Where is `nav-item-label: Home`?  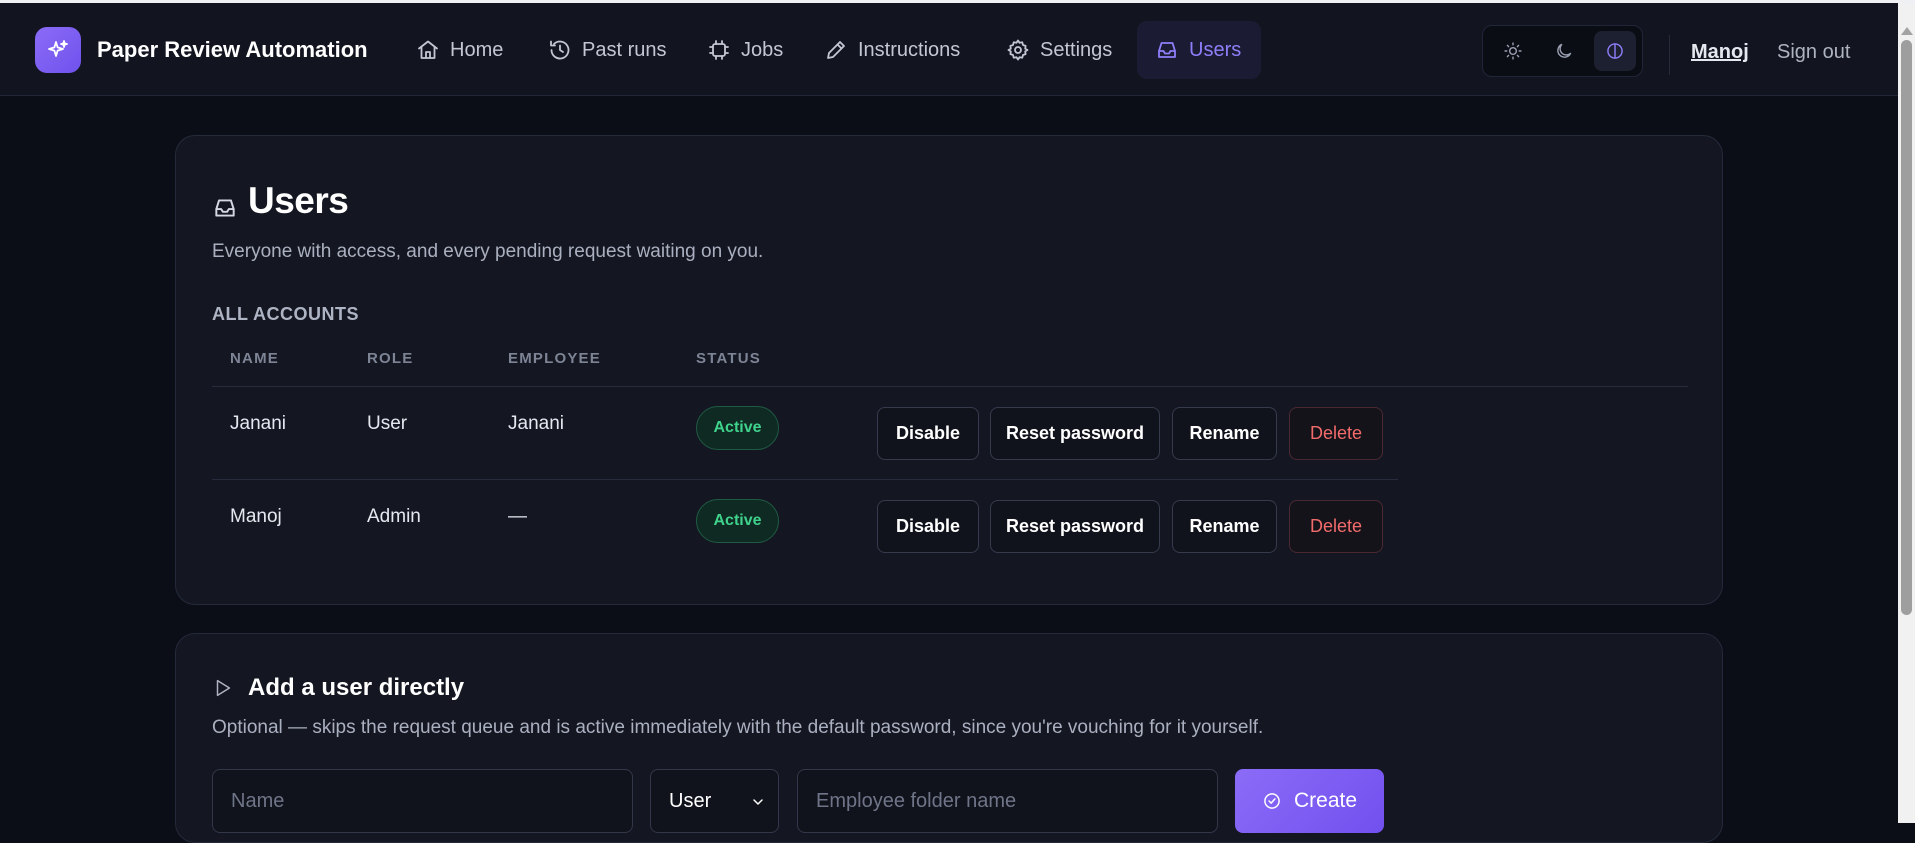 nav-item-label: Home is located at coordinates (477, 49).